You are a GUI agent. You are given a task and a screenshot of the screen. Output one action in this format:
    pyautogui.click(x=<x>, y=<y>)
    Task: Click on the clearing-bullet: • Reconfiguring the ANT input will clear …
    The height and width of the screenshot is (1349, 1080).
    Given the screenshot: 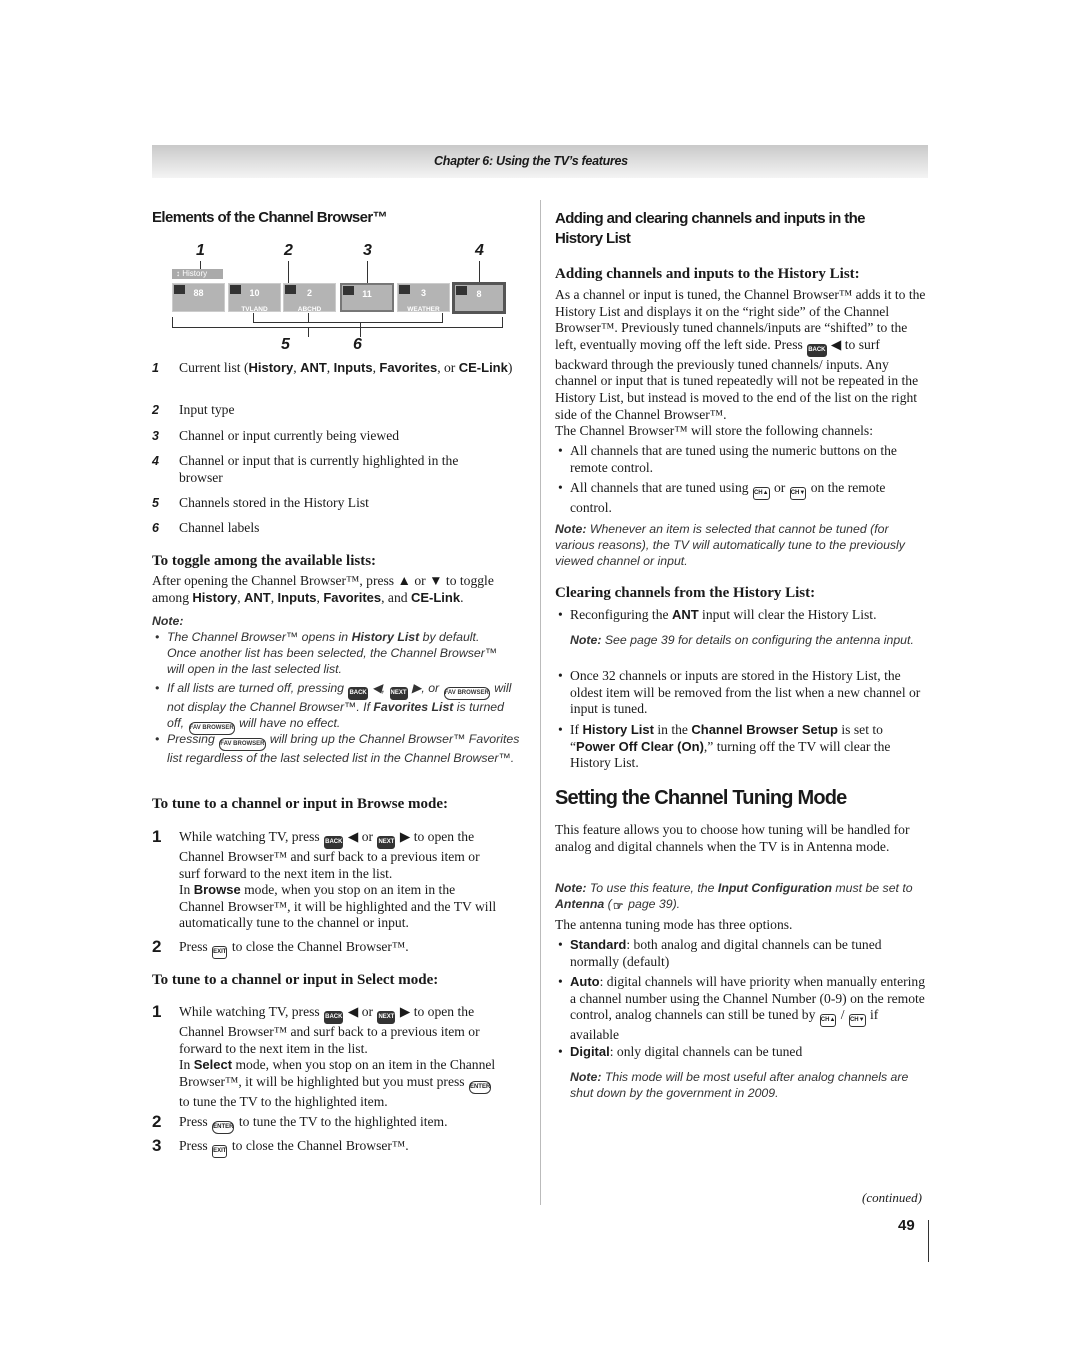 What is the action you would take?
    pyautogui.click(x=717, y=614)
    